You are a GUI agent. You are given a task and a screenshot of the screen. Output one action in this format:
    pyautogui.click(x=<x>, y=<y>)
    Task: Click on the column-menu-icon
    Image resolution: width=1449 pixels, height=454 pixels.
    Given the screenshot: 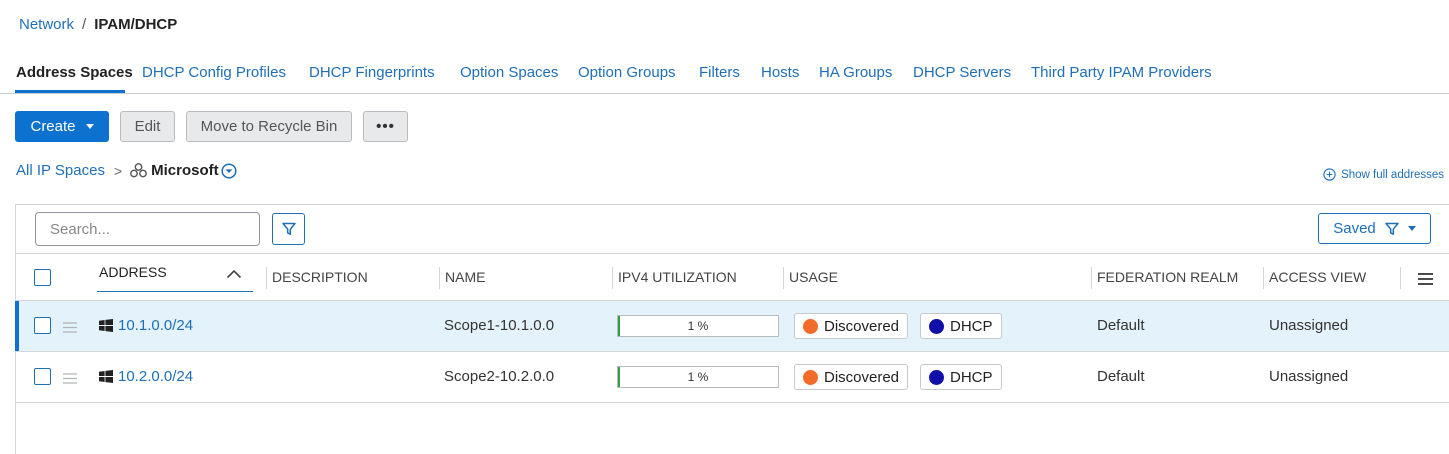 What is the action you would take?
    pyautogui.click(x=1425, y=281)
    